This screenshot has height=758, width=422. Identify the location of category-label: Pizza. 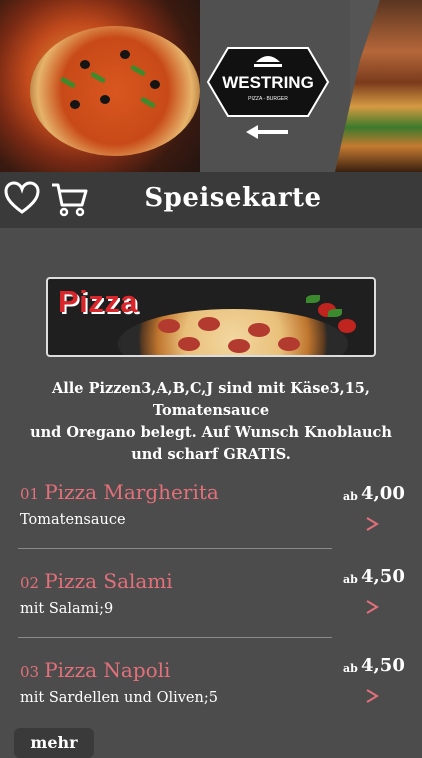
(98, 301).